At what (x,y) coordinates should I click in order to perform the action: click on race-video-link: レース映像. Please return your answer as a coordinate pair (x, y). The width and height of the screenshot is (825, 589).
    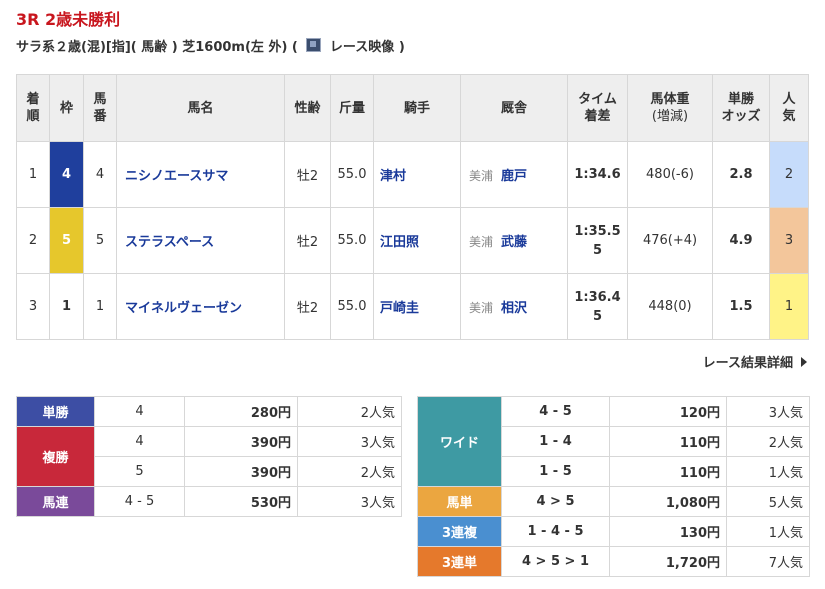
    Looking at the image, I should click on (362, 47).